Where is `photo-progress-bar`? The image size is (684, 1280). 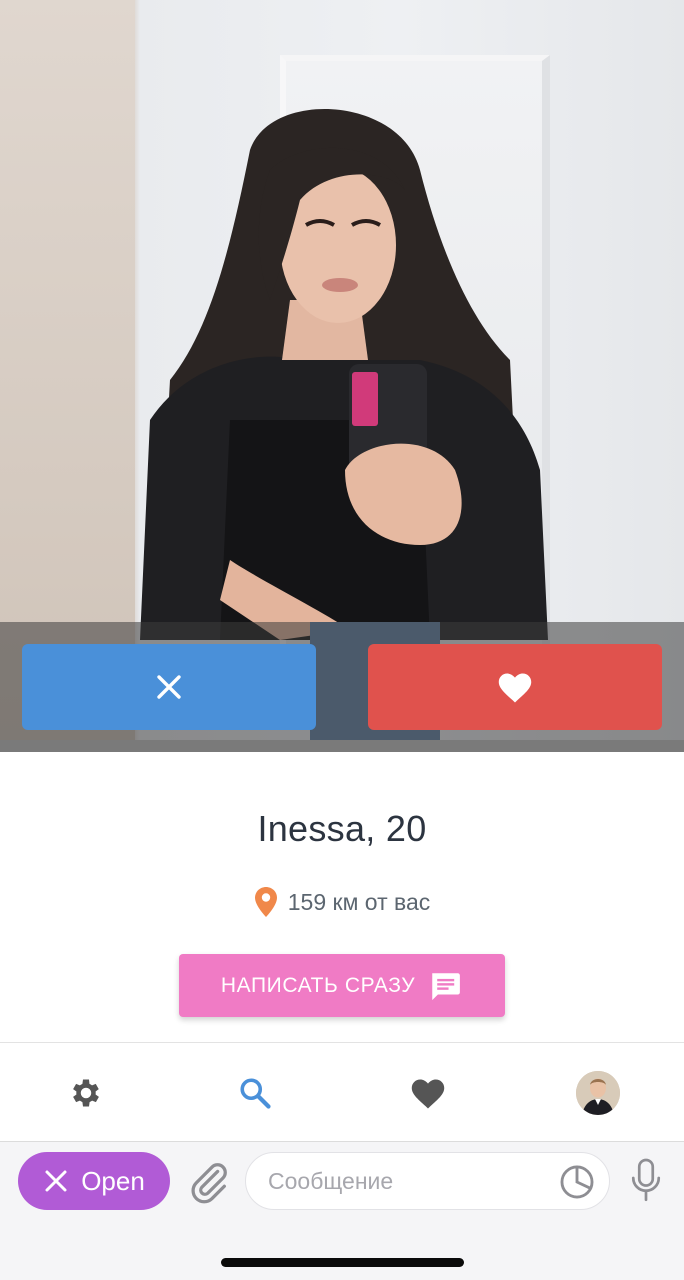 photo-progress-bar is located at coordinates (342, 746).